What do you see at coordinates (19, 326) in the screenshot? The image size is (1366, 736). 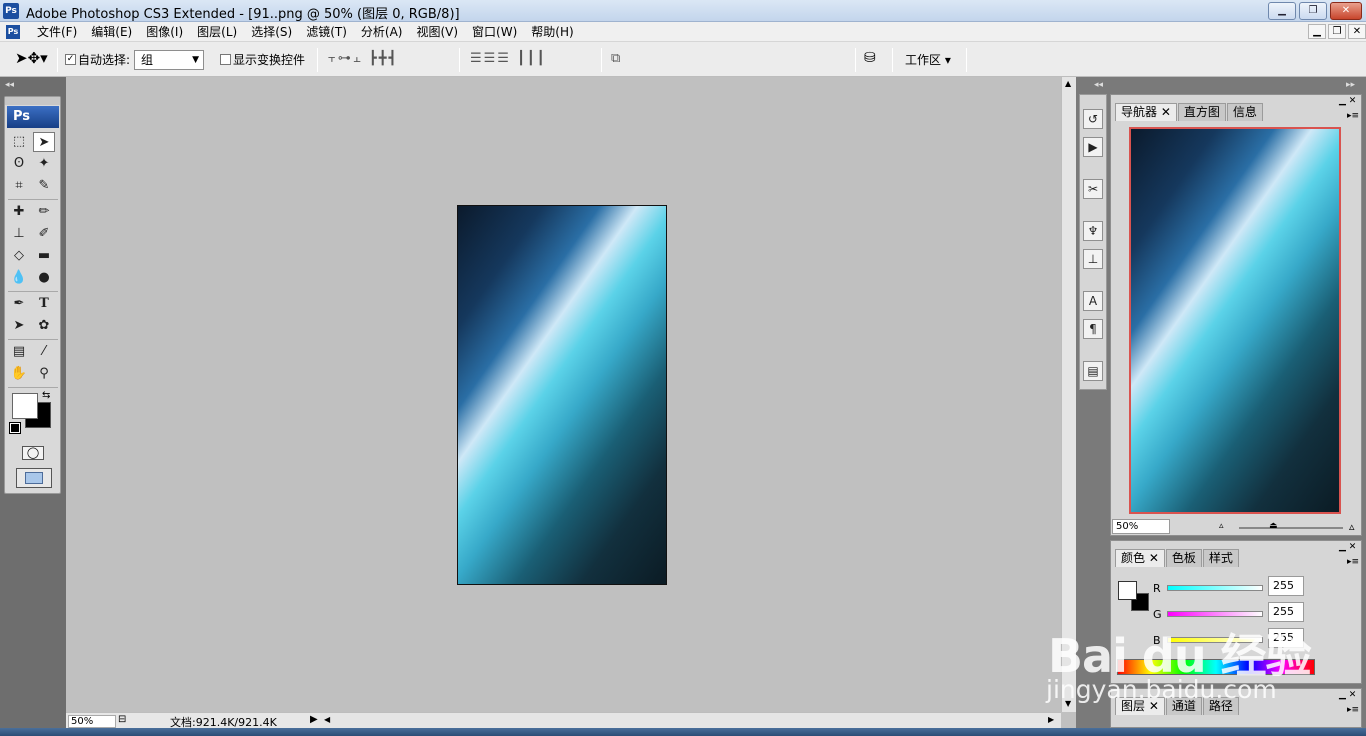 I see `path-selection-tool-icon: ➤` at bounding box center [19, 326].